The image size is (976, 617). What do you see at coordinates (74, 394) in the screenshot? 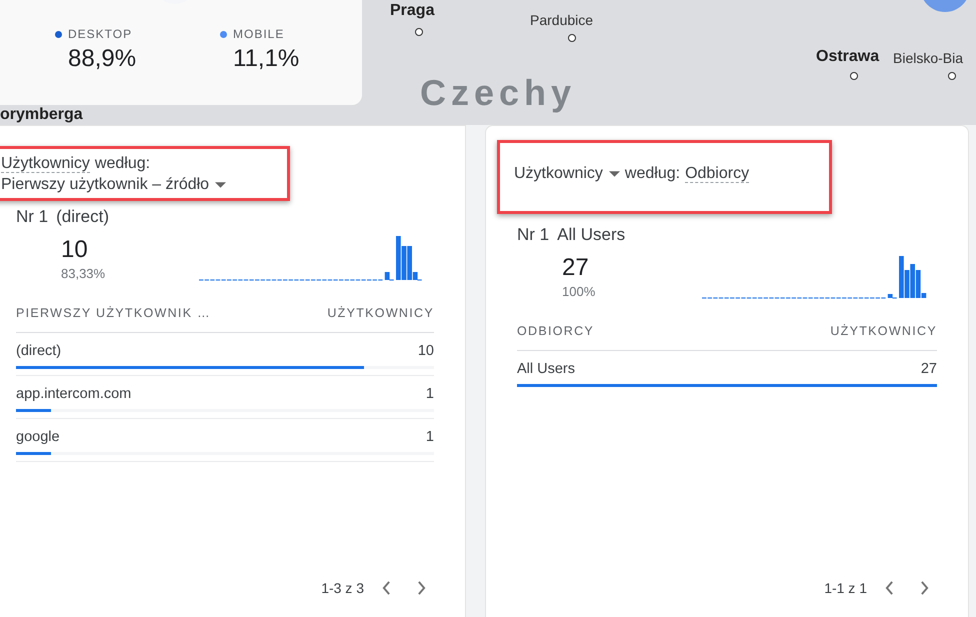
I see `table-cell: app.intercom.com` at bounding box center [74, 394].